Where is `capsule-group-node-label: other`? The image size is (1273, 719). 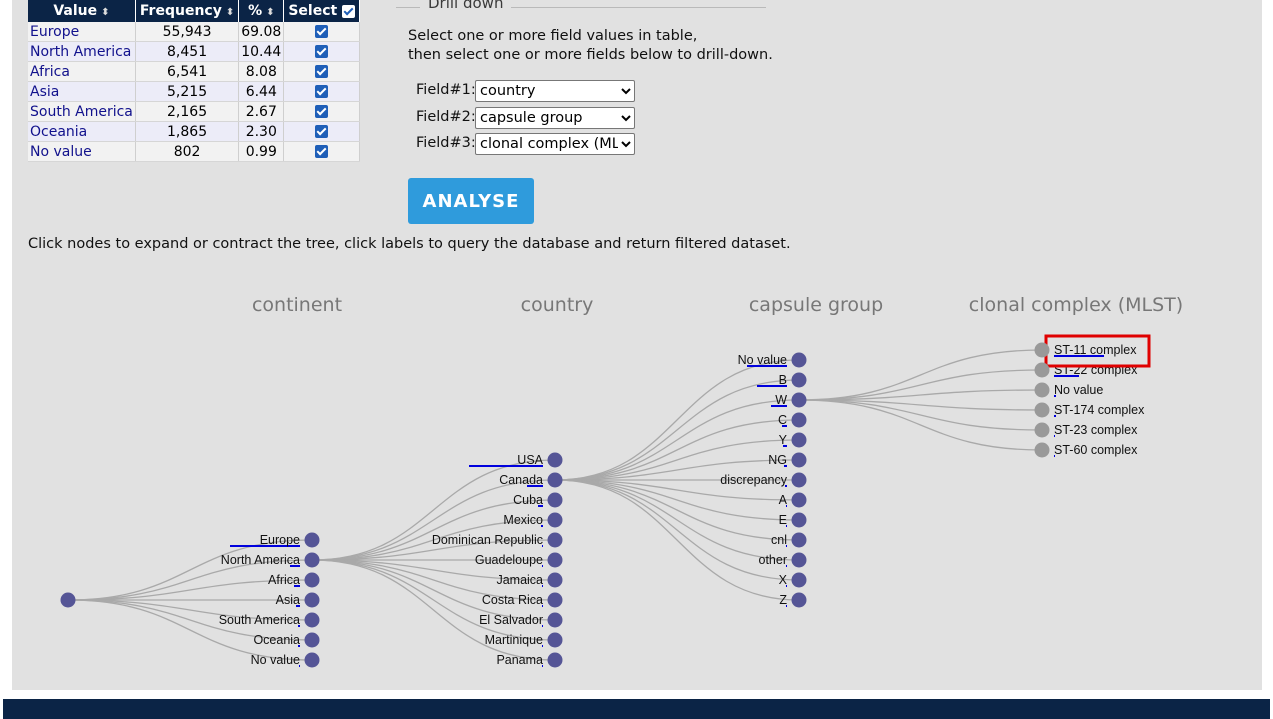 capsule-group-node-label: other is located at coordinates (773, 560).